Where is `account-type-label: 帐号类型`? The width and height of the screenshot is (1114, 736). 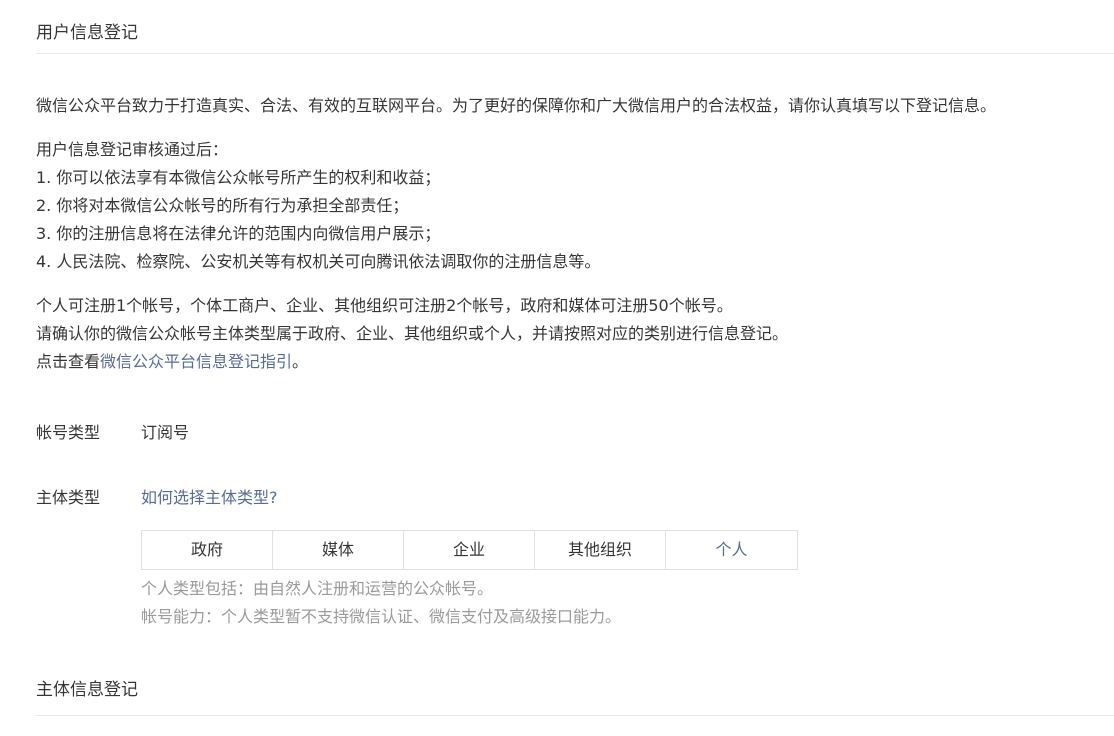 account-type-label: 帐号类型 is located at coordinates (68, 432).